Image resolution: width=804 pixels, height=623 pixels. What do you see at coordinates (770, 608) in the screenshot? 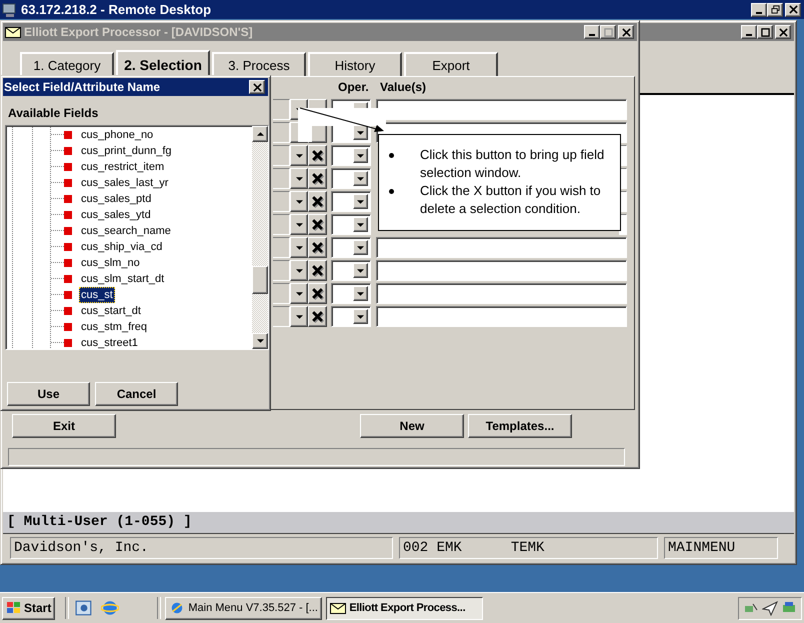
I see `plane-icon` at bounding box center [770, 608].